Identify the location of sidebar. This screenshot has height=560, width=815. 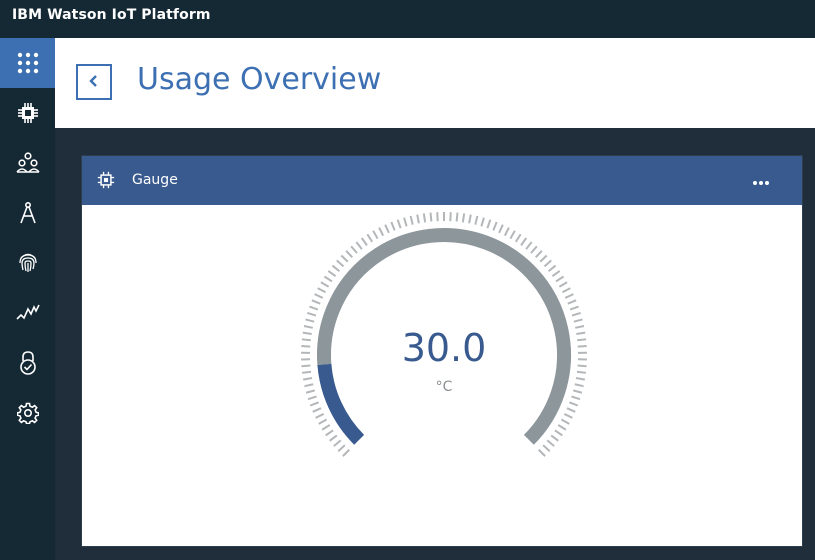
(27, 299).